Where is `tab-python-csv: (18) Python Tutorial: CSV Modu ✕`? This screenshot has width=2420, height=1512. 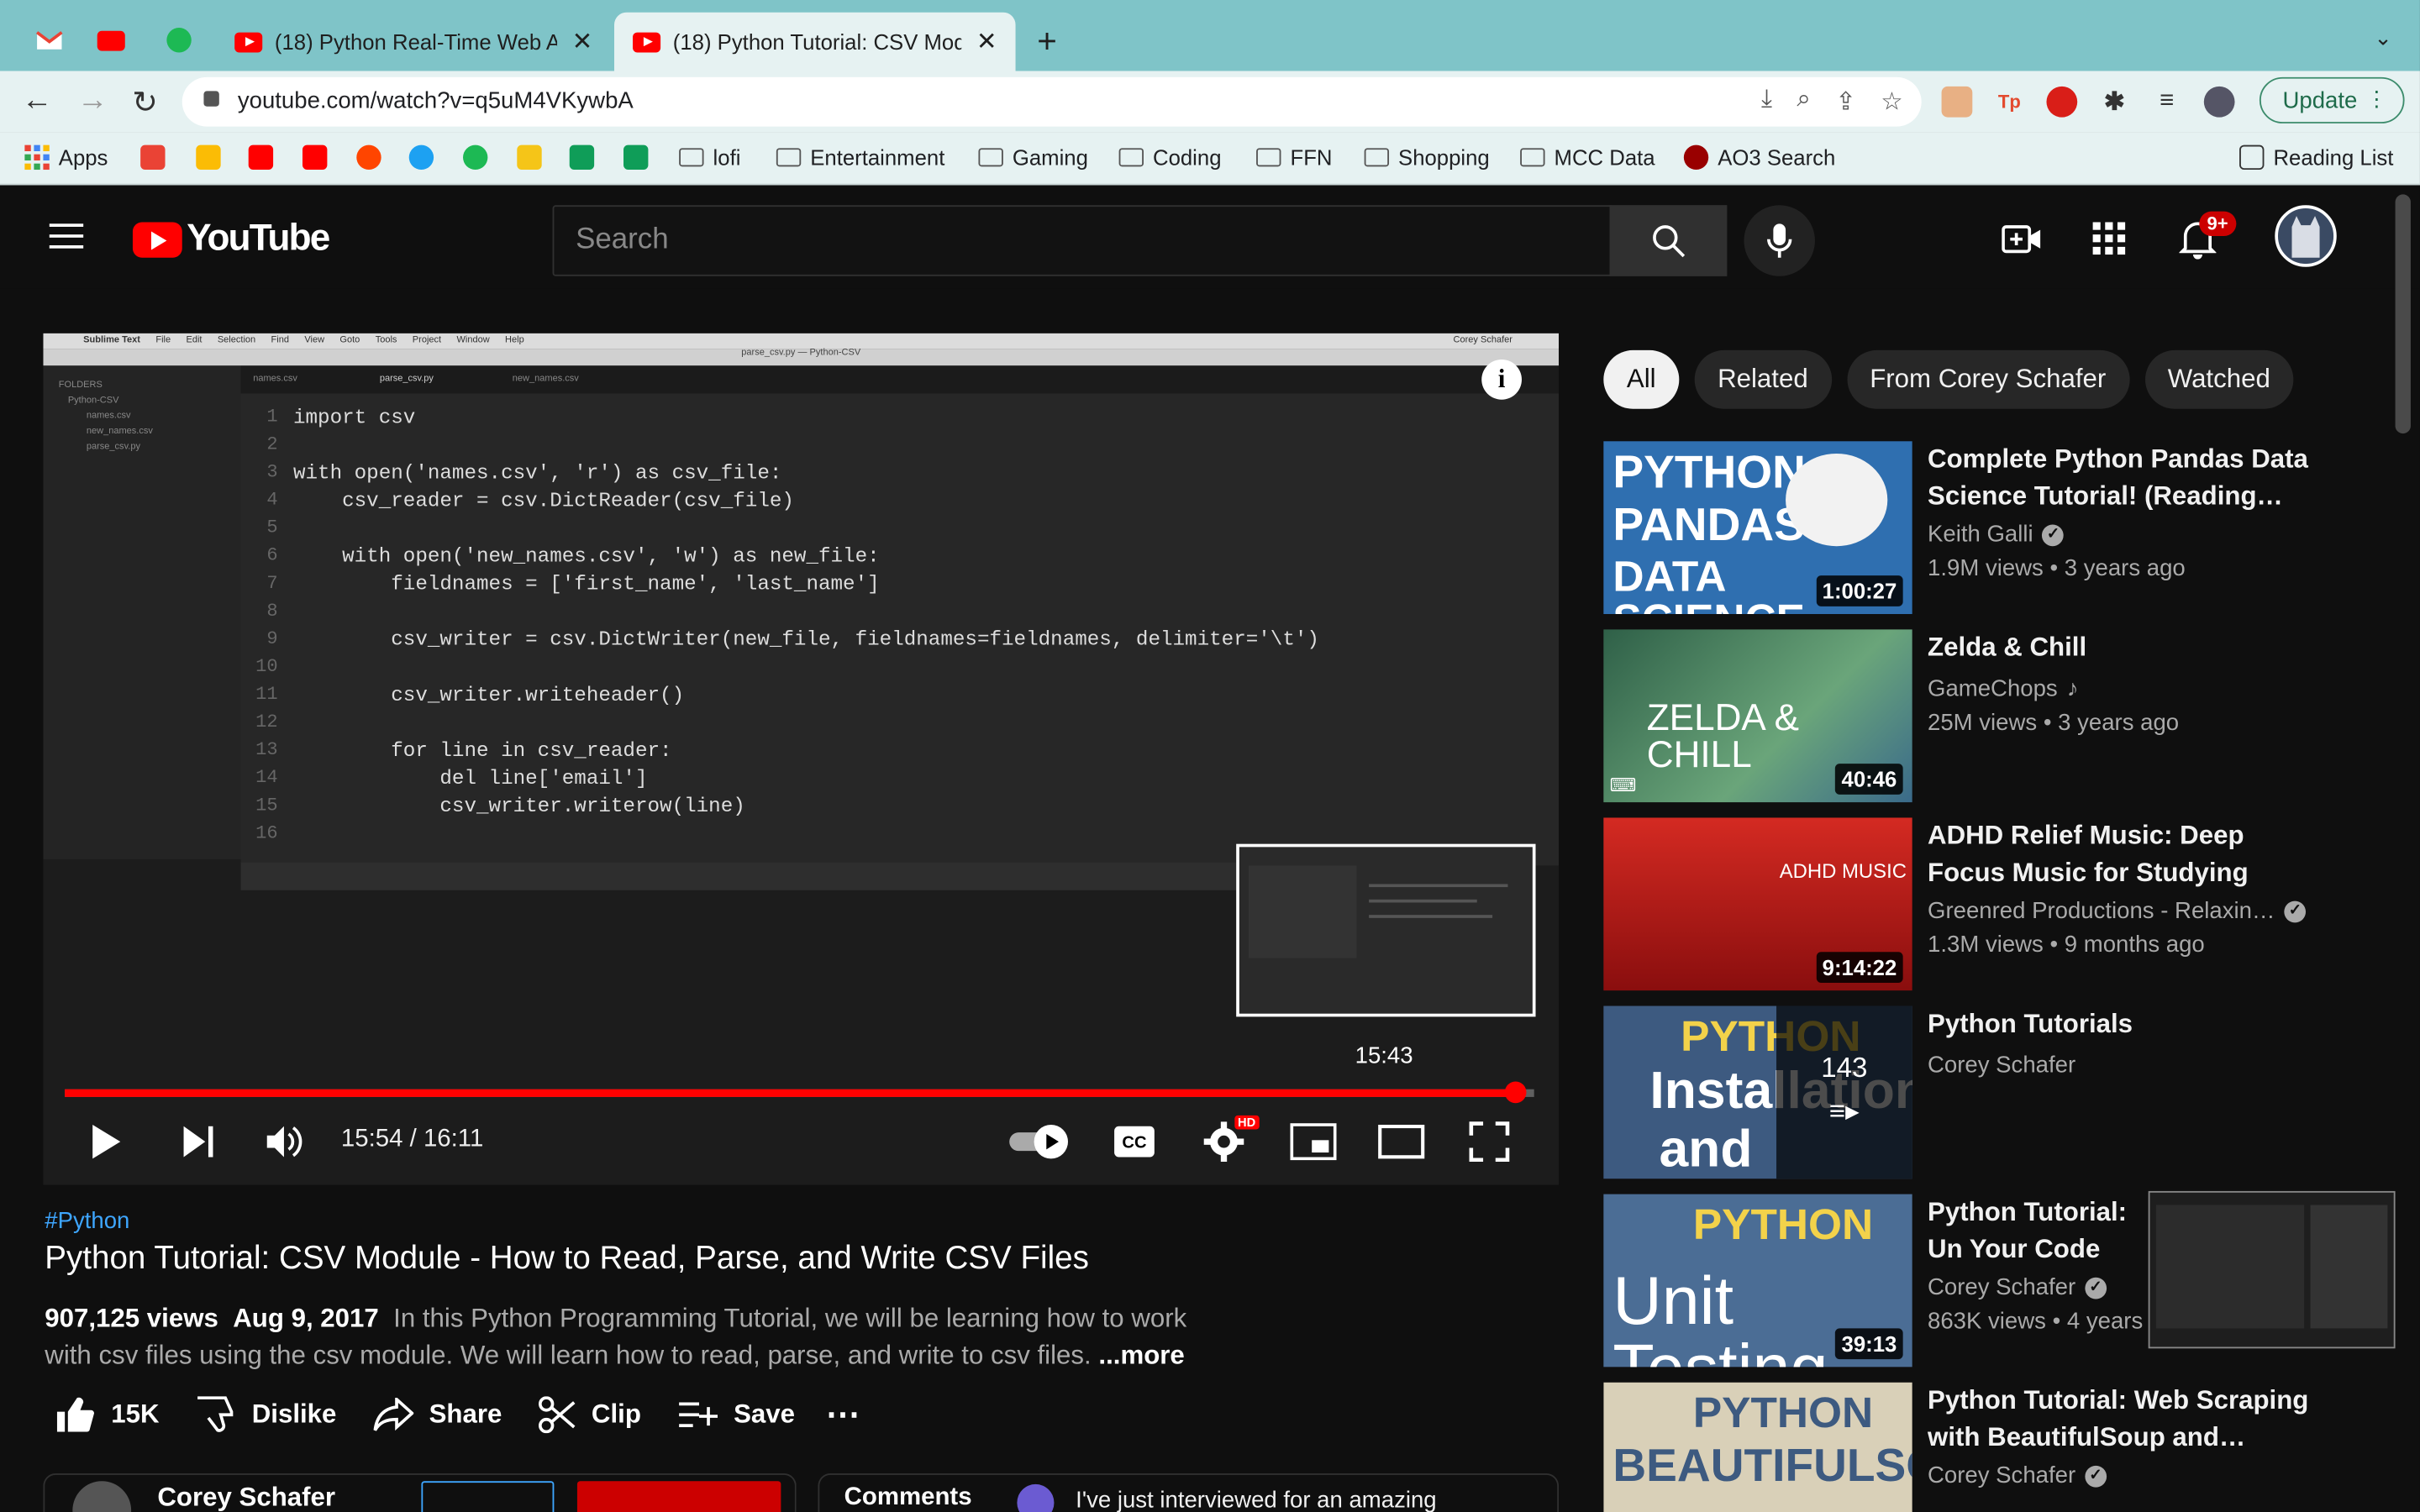 tab-python-csv: (18) Python Tutorial: CSV Modu ✕ is located at coordinates (815, 41).